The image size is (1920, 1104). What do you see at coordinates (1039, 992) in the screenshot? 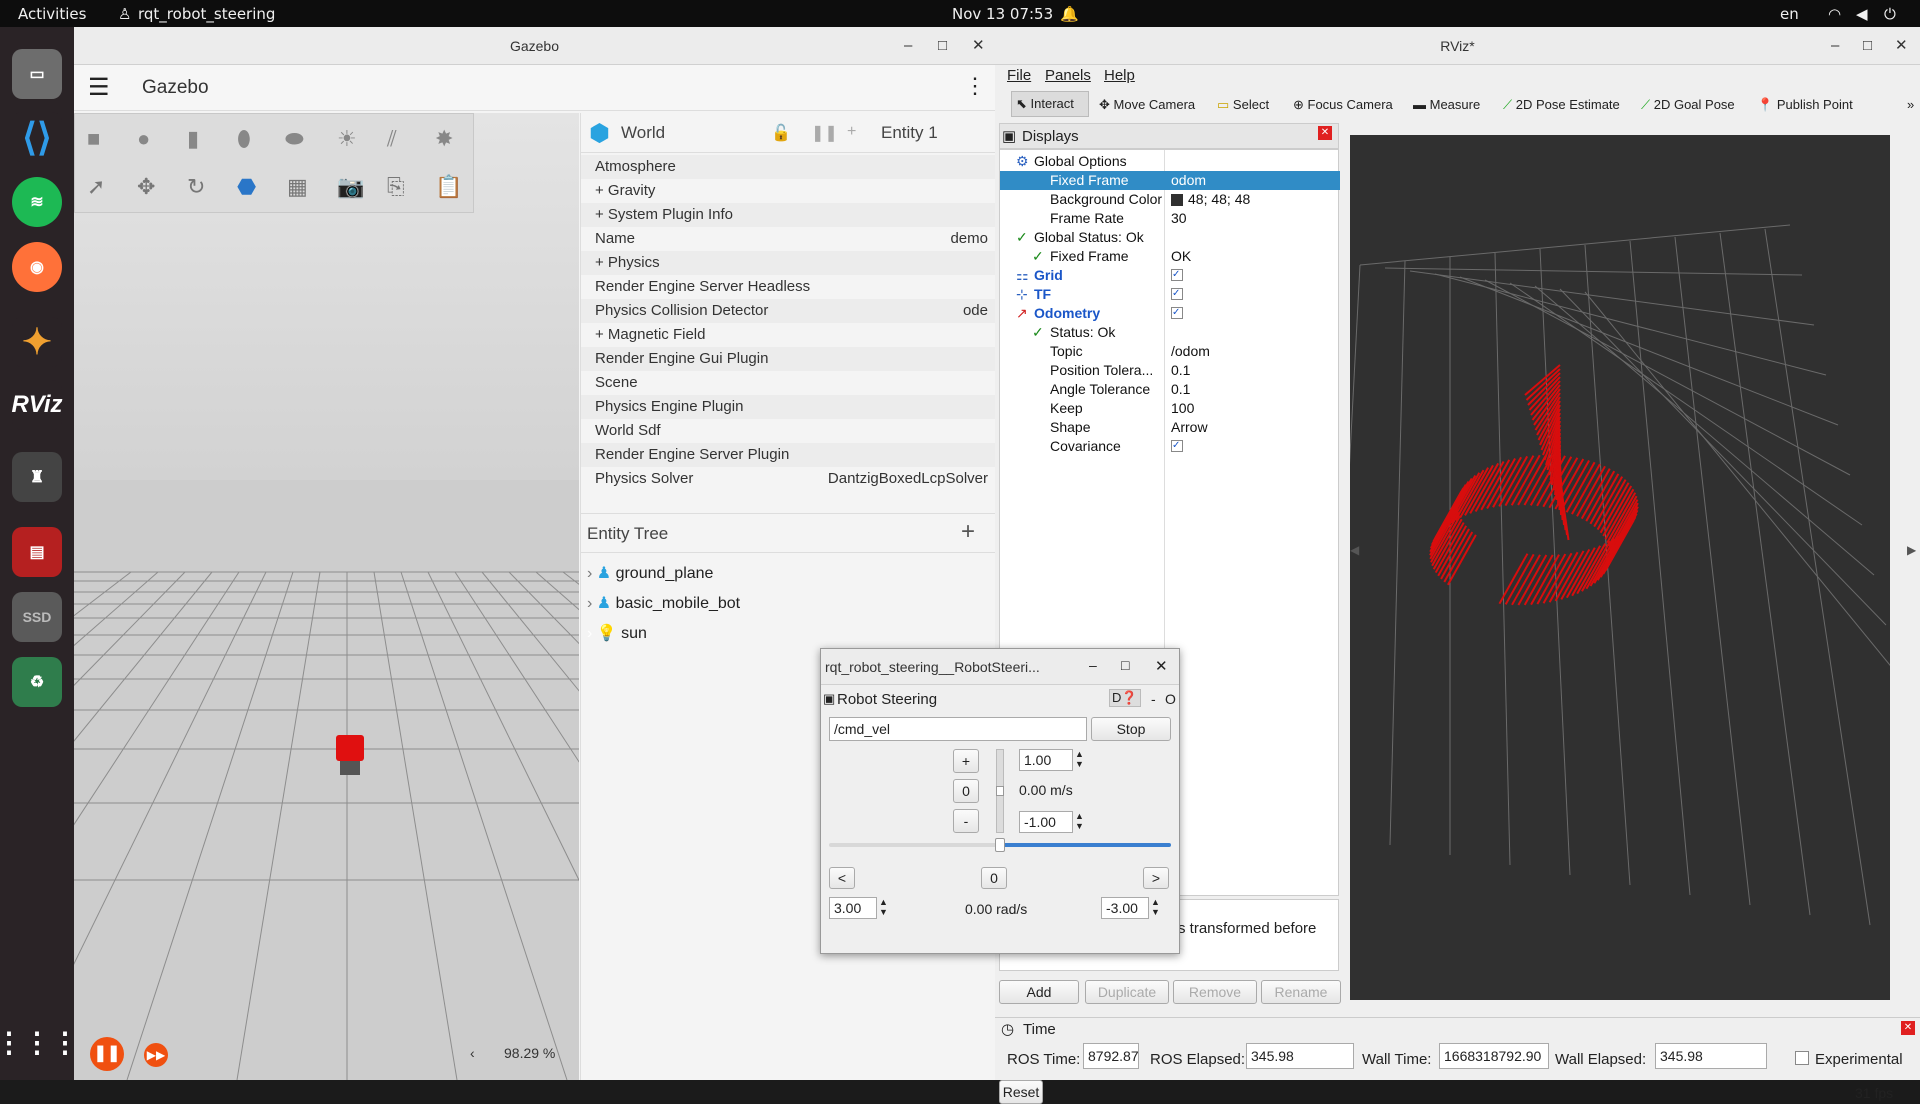
I see `add-button: Add` at bounding box center [1039, 992].